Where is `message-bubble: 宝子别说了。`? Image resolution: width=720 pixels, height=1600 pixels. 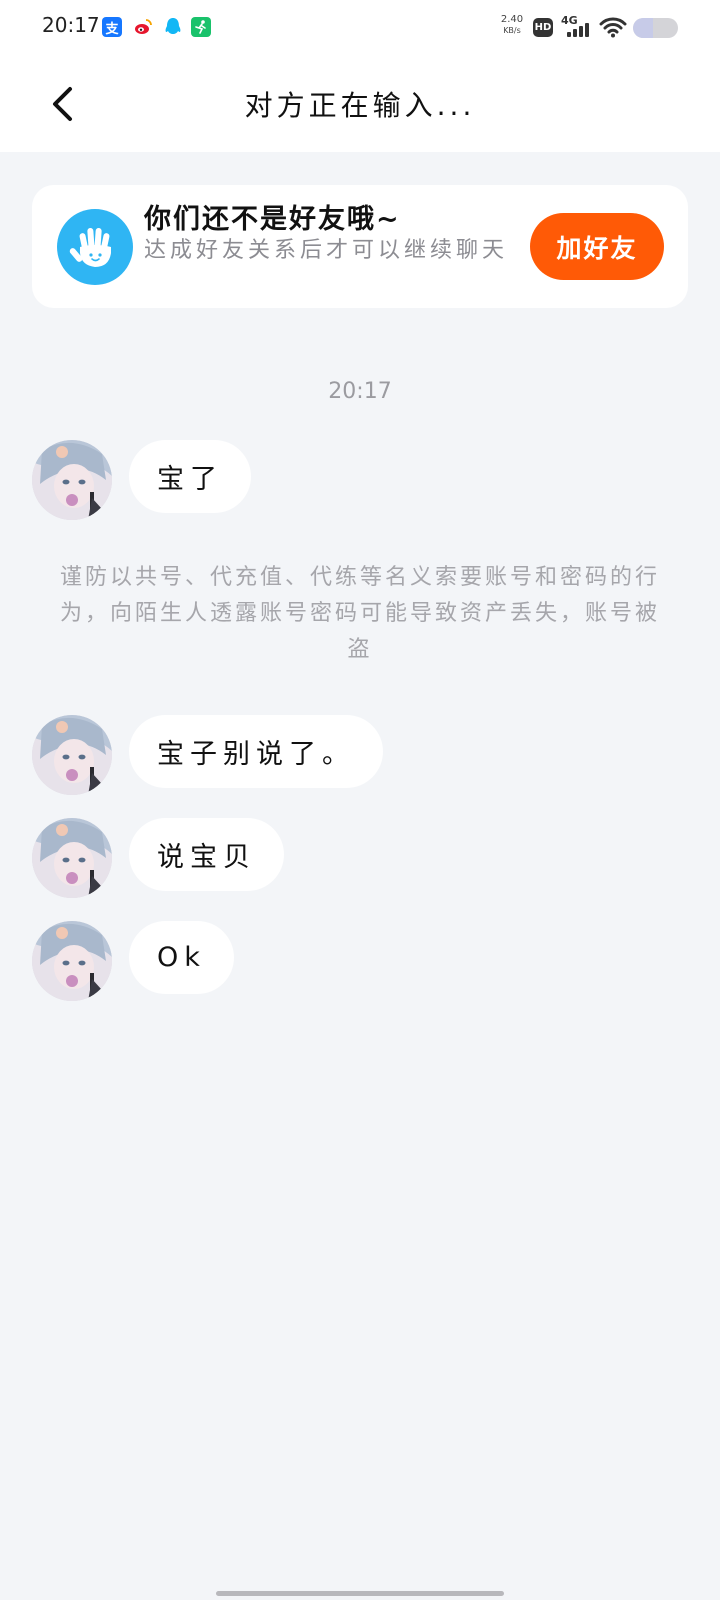
message-bubble: 宝子别说了。 is located at coordinates (256, 751).